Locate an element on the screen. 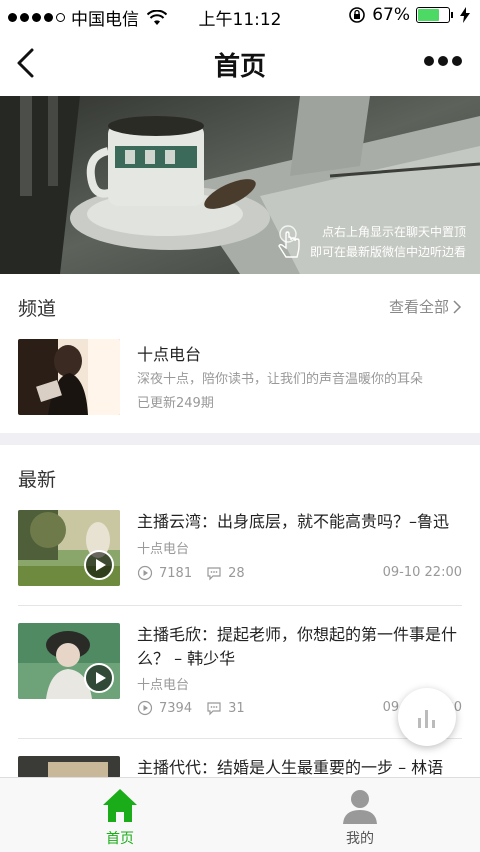 The height and width of the screenshot is (852, 480). episode-title: 主播云湾：出身底层，就不能高贵吗？–鲁迅 is located at coordinates (299, 522).